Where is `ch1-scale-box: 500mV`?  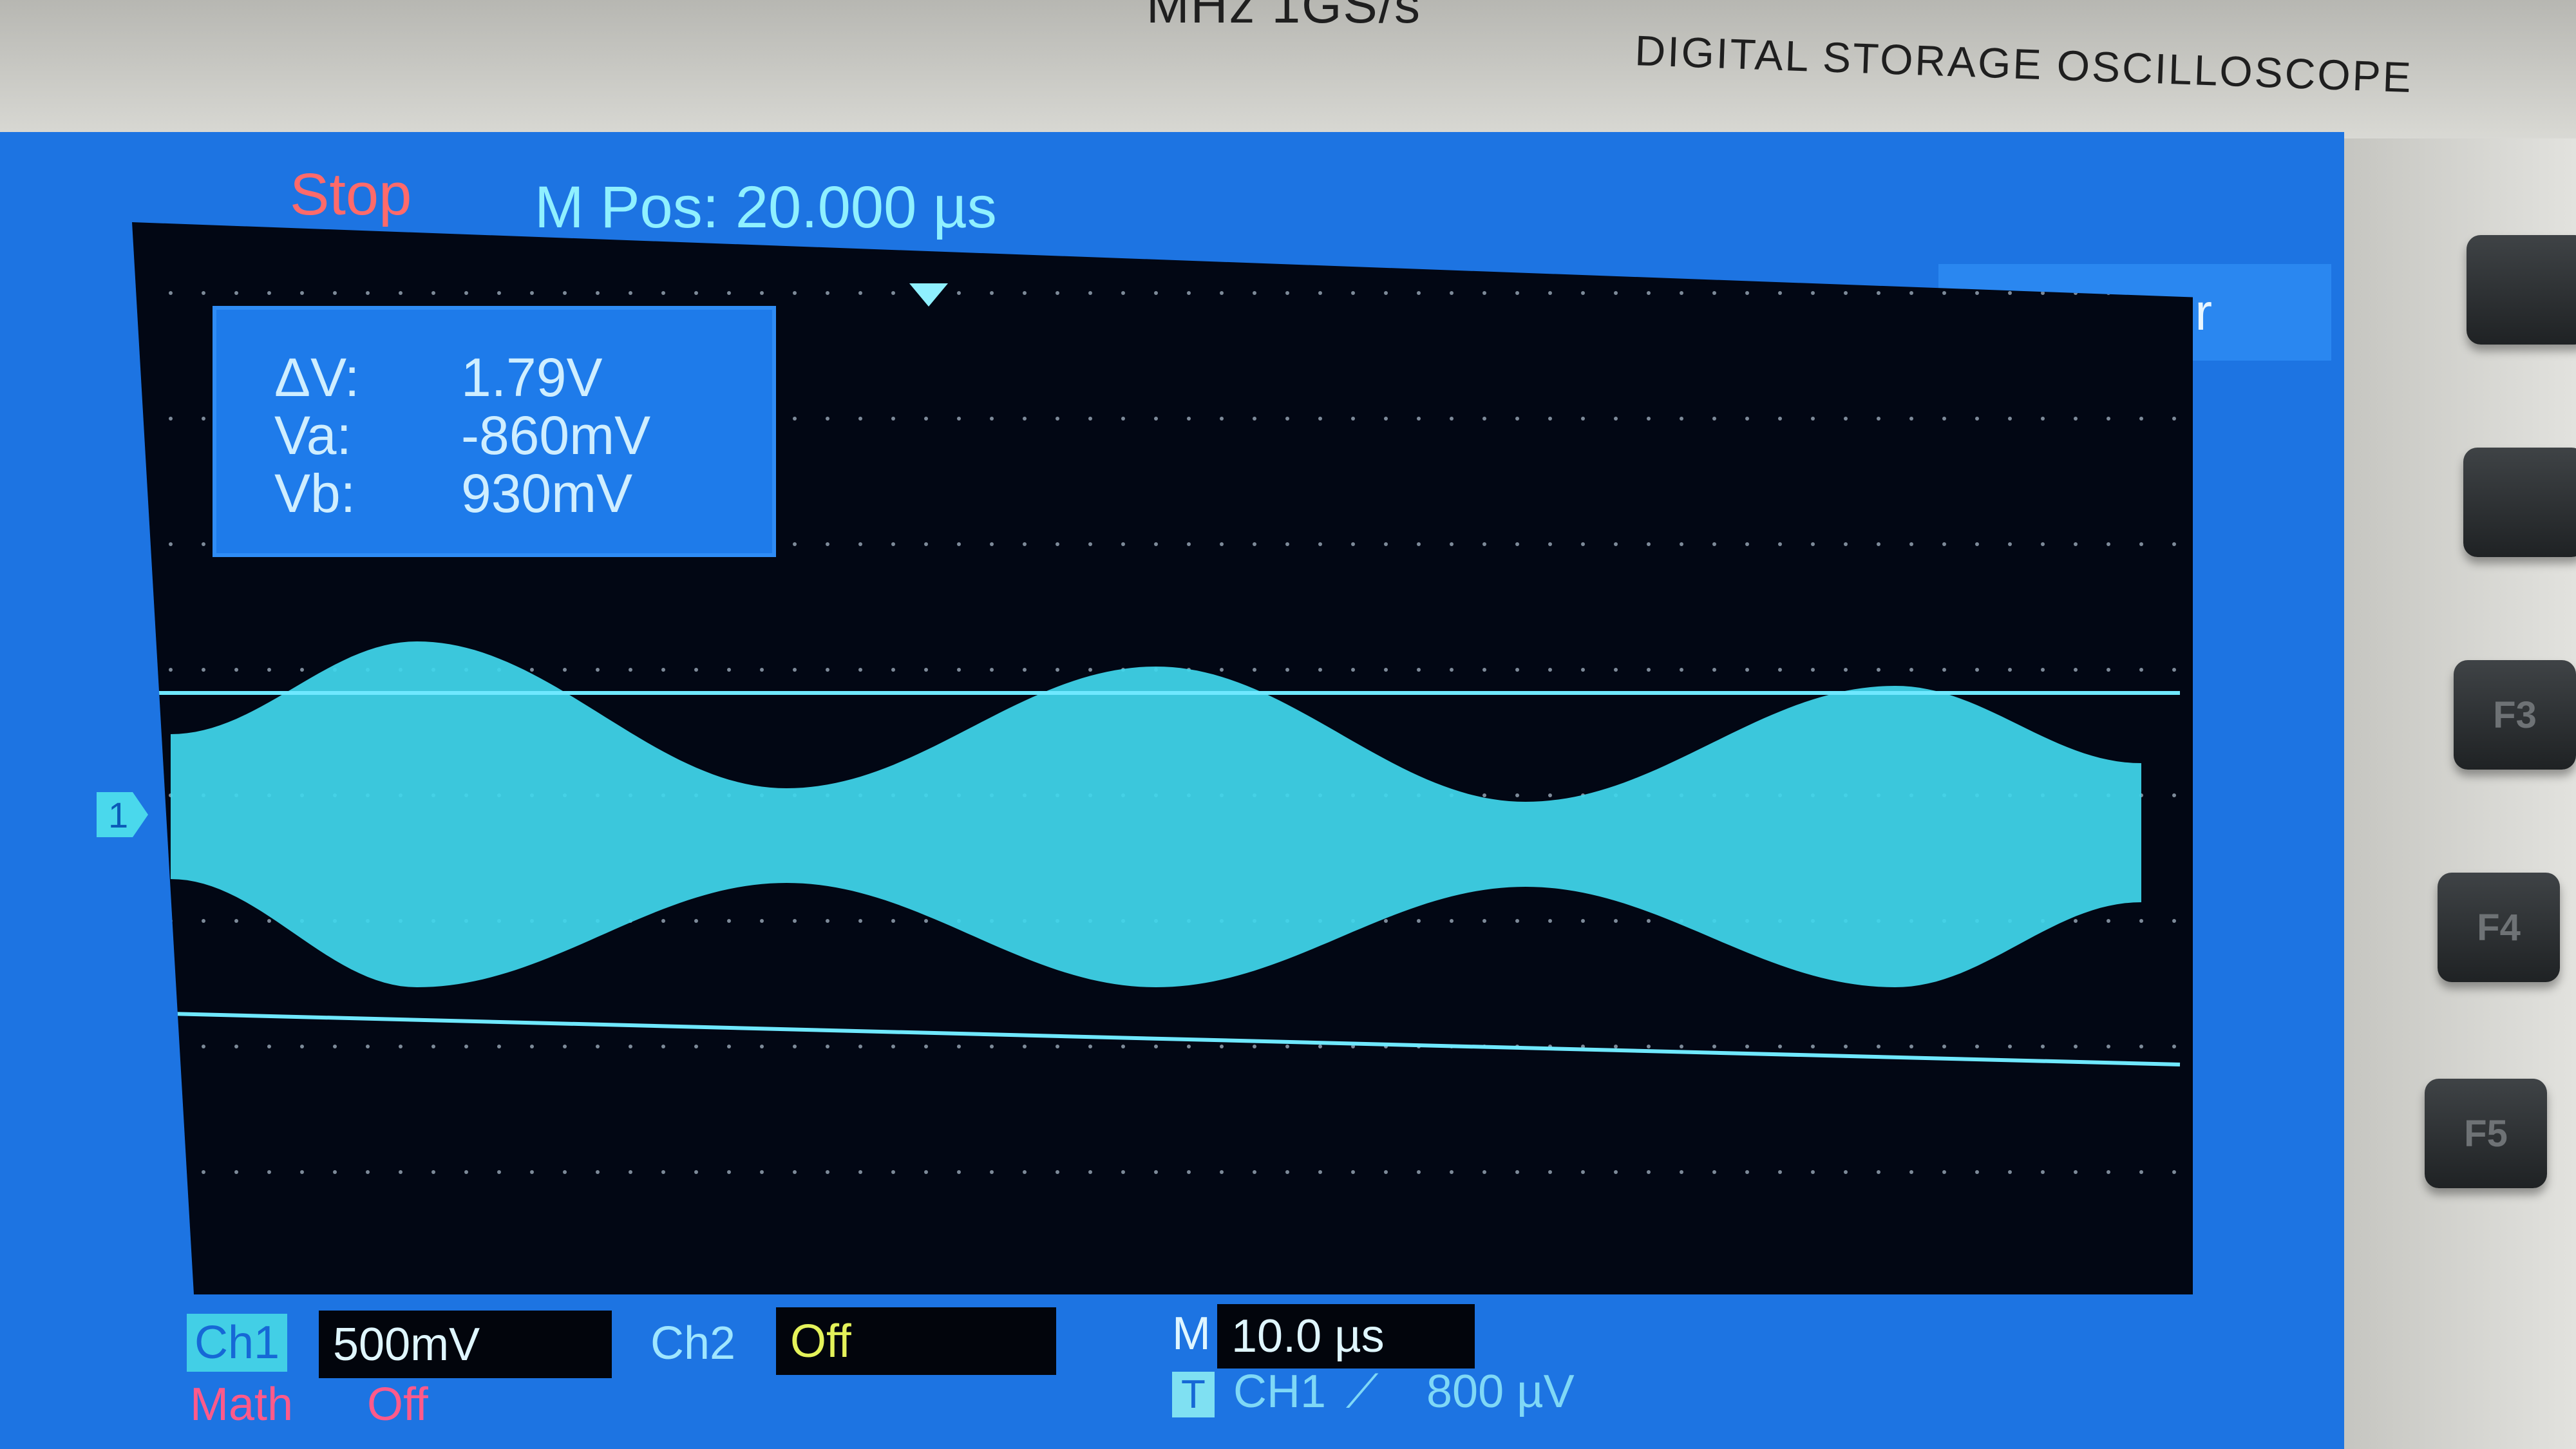 ch1-scale-box: 500mV is located at coordinates (465, 1345).